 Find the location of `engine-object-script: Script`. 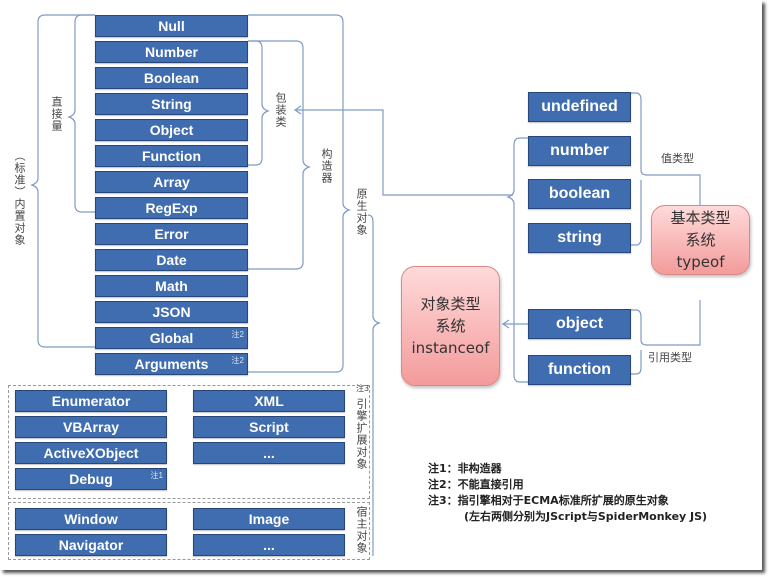

engine-object-script: Script is located at coordinates (269, 427).